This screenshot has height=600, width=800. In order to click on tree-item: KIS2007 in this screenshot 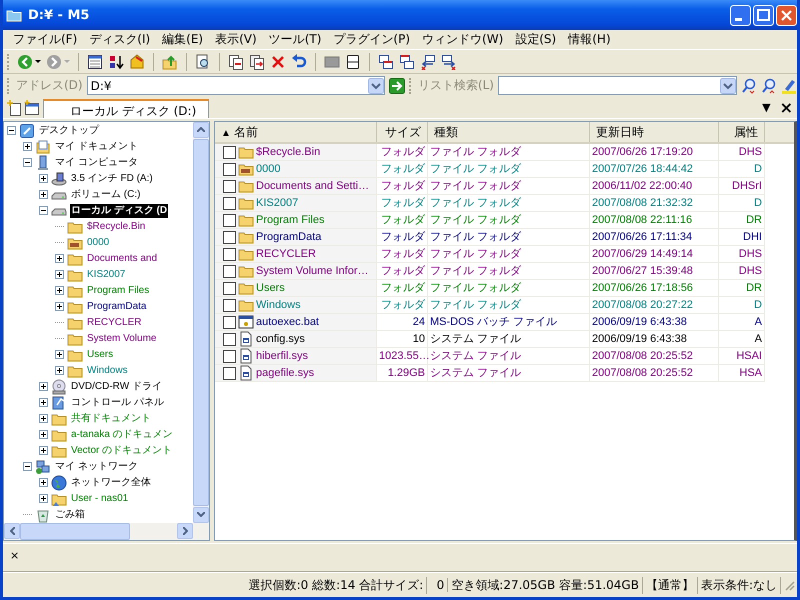, I will do `click(106, 275)`.